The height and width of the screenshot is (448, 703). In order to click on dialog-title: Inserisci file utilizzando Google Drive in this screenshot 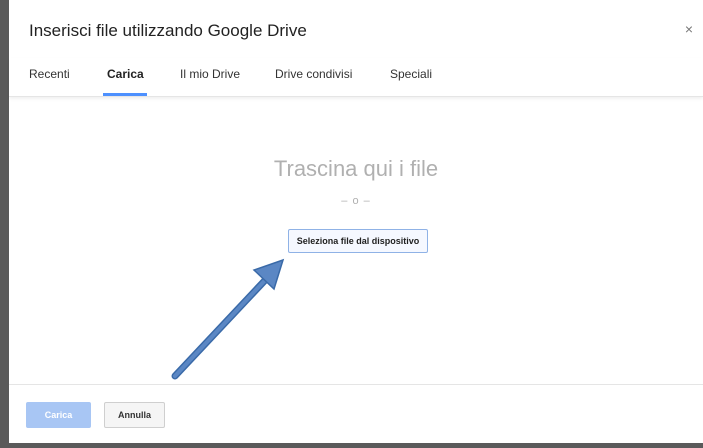, I will do `click(168, 30)`.